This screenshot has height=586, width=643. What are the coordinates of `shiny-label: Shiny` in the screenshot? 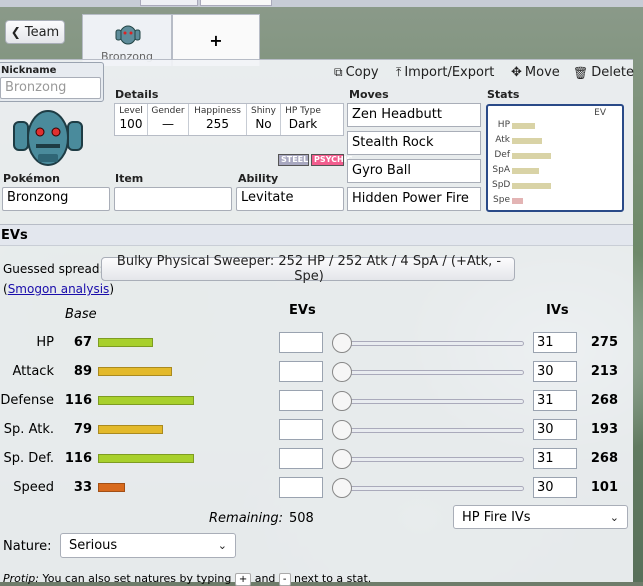 It's located at (263, 111).